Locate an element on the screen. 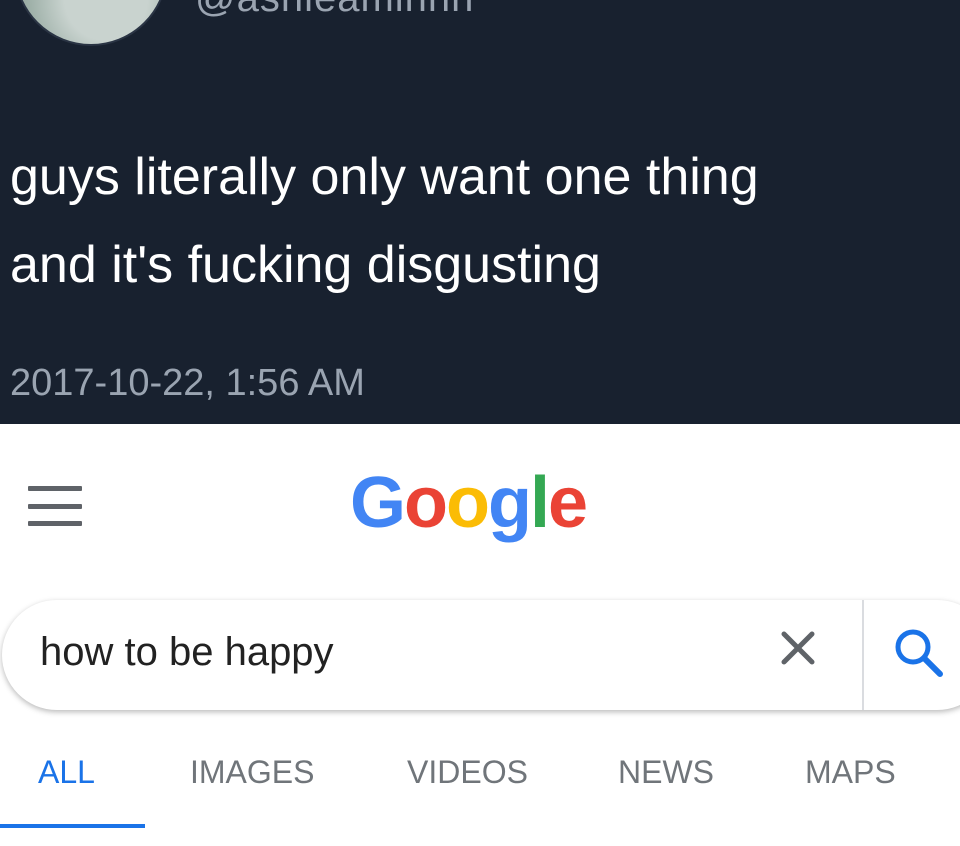 The image size is (960, 846). avatar is located at coordinates (91, 23).